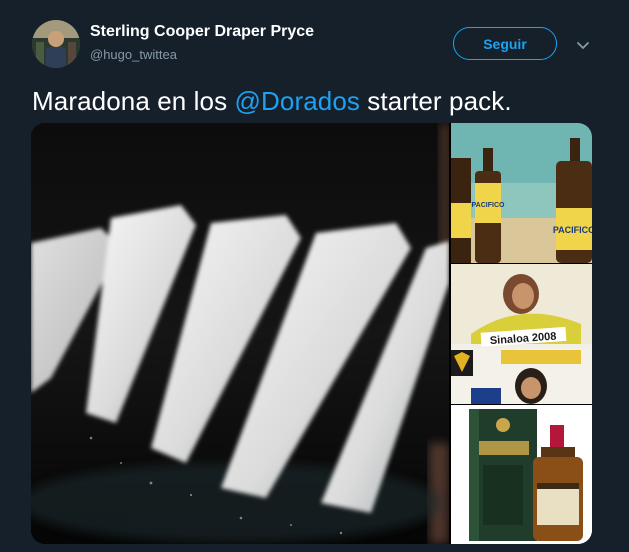  Describe the element at coordinates (202, 32) in the screenshot. I see `author-display-name: Sterling Cooper Draper Pryce` at that location.